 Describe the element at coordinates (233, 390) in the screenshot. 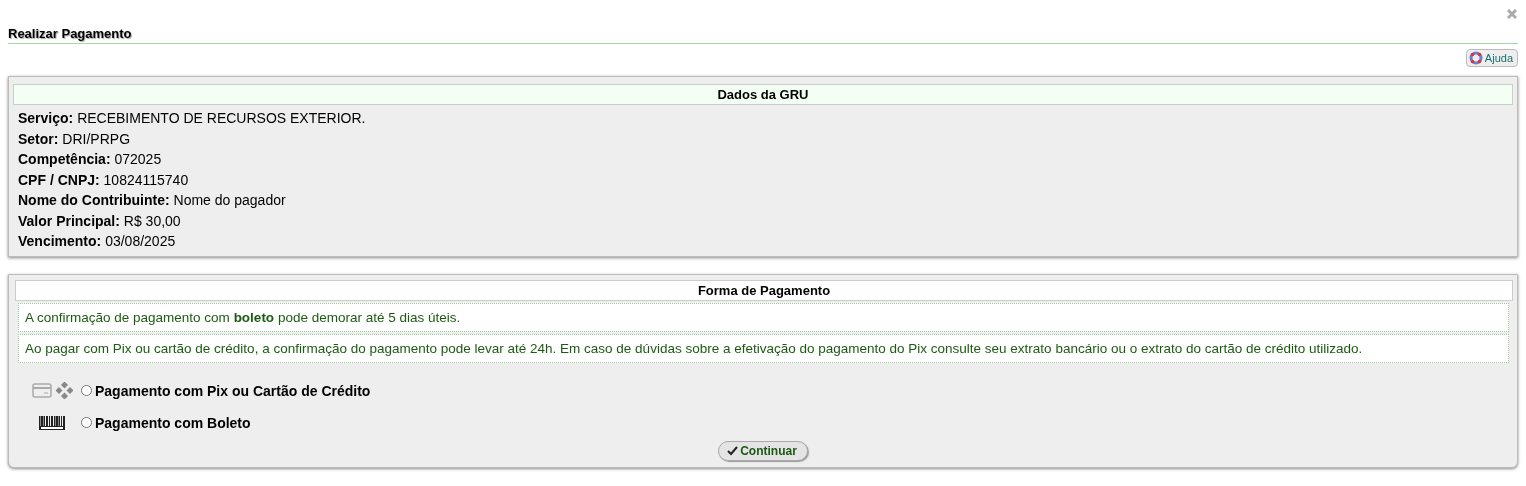

I see `option-label: Pagamento com Pix ou Cartão de Crédito` at that location.